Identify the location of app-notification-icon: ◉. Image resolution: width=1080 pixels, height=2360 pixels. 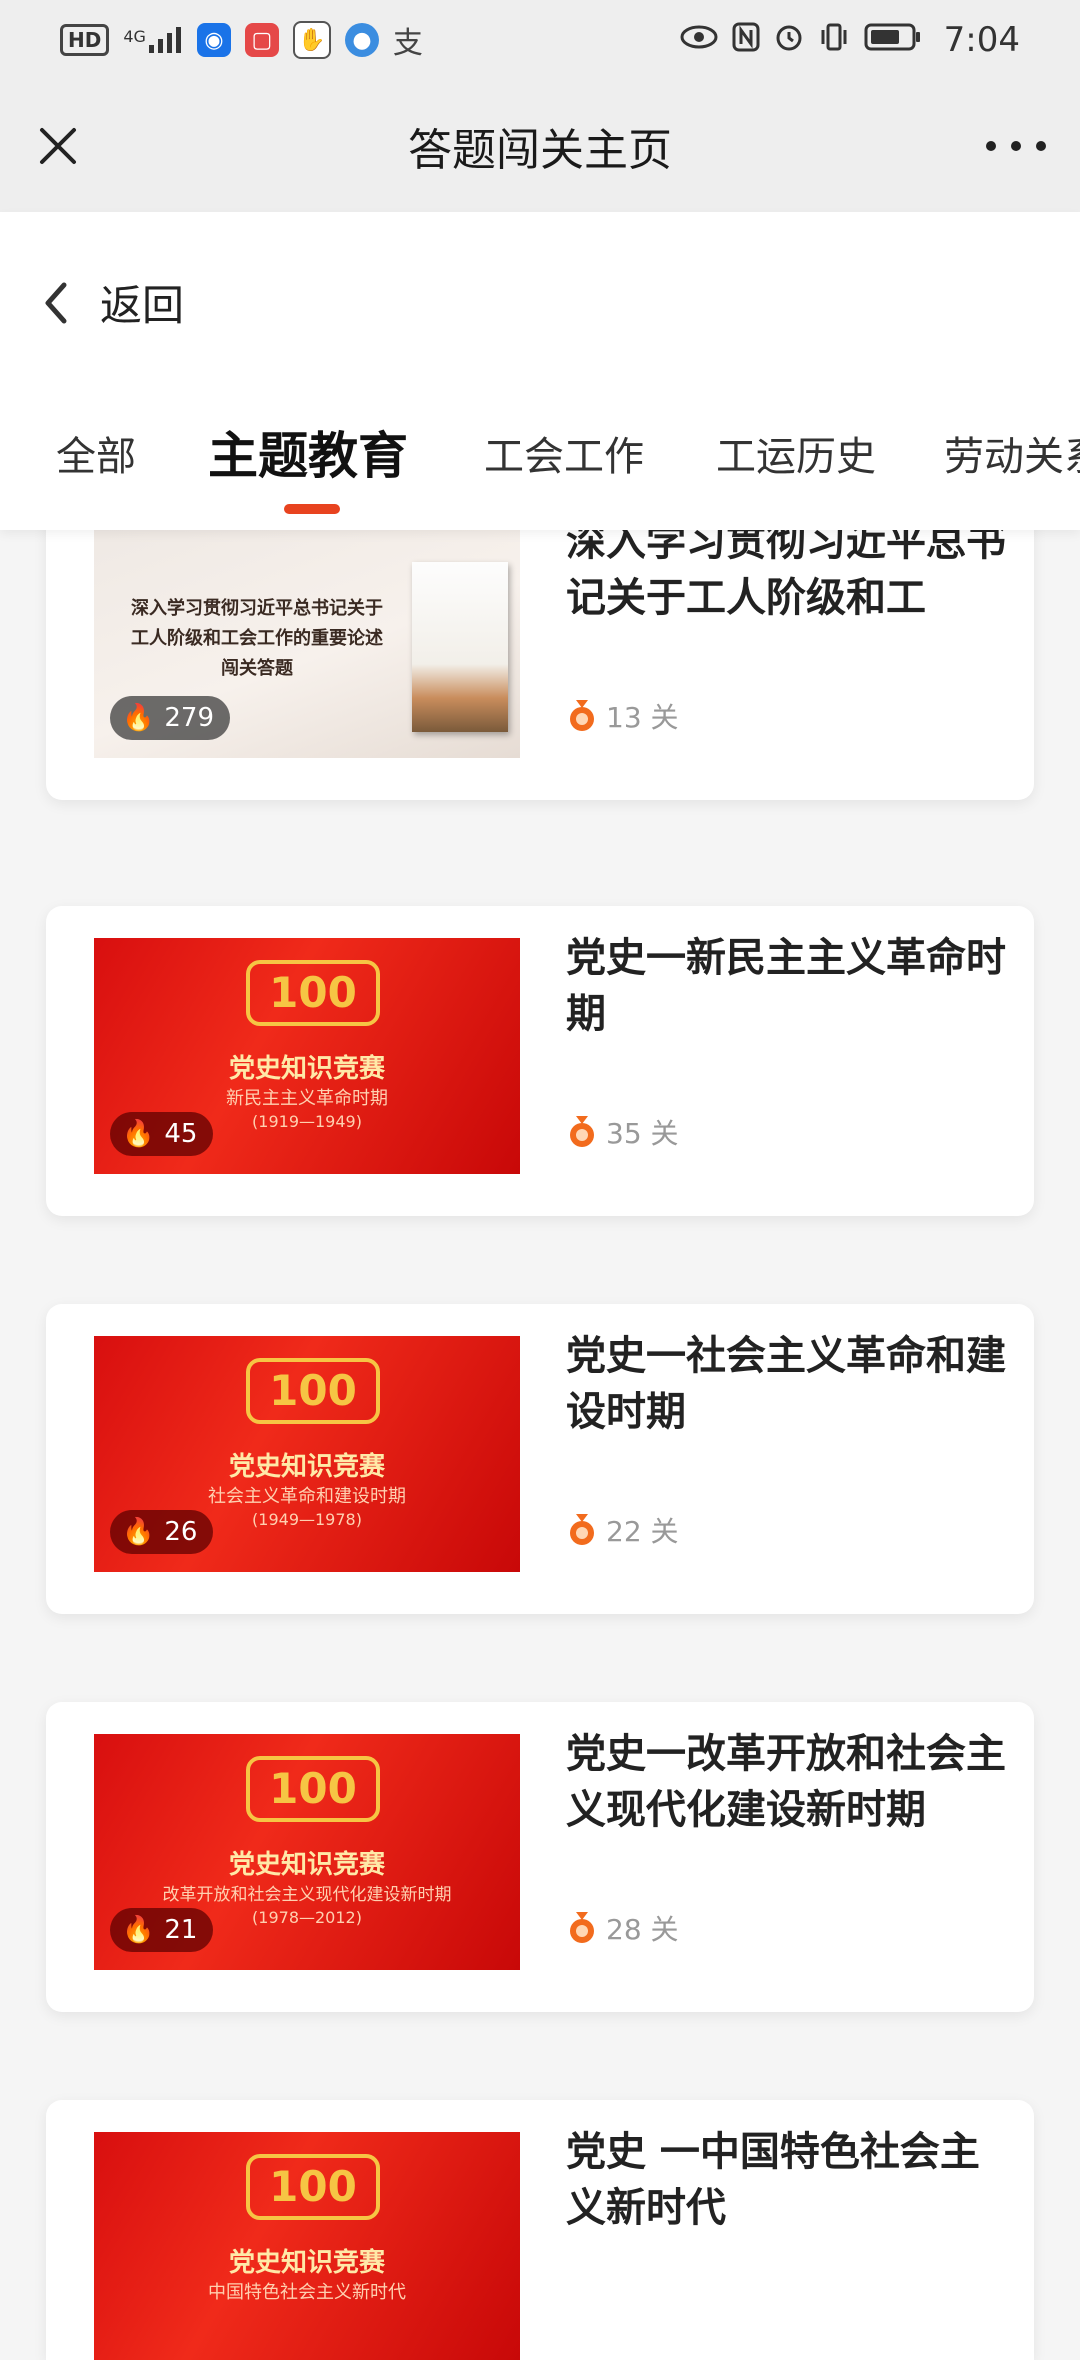
(213, 40).